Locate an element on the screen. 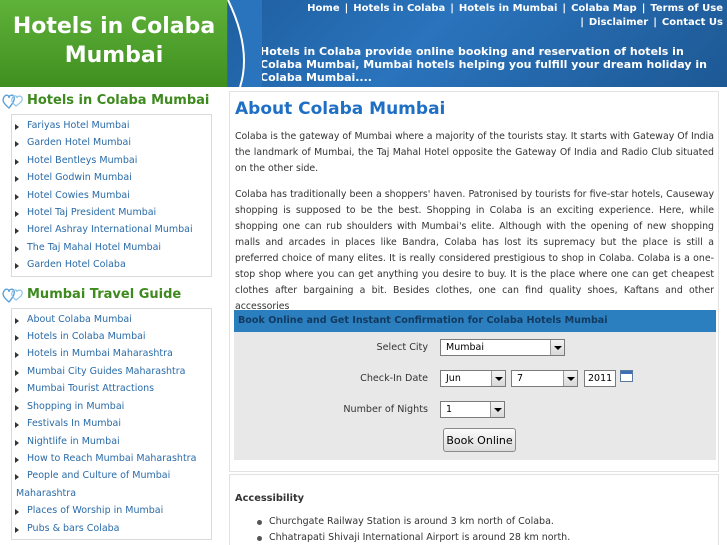 Image resolution: width=727 pixels, height=545 pixels. nights-select-value: 1 is located at coordinates (449, 409).